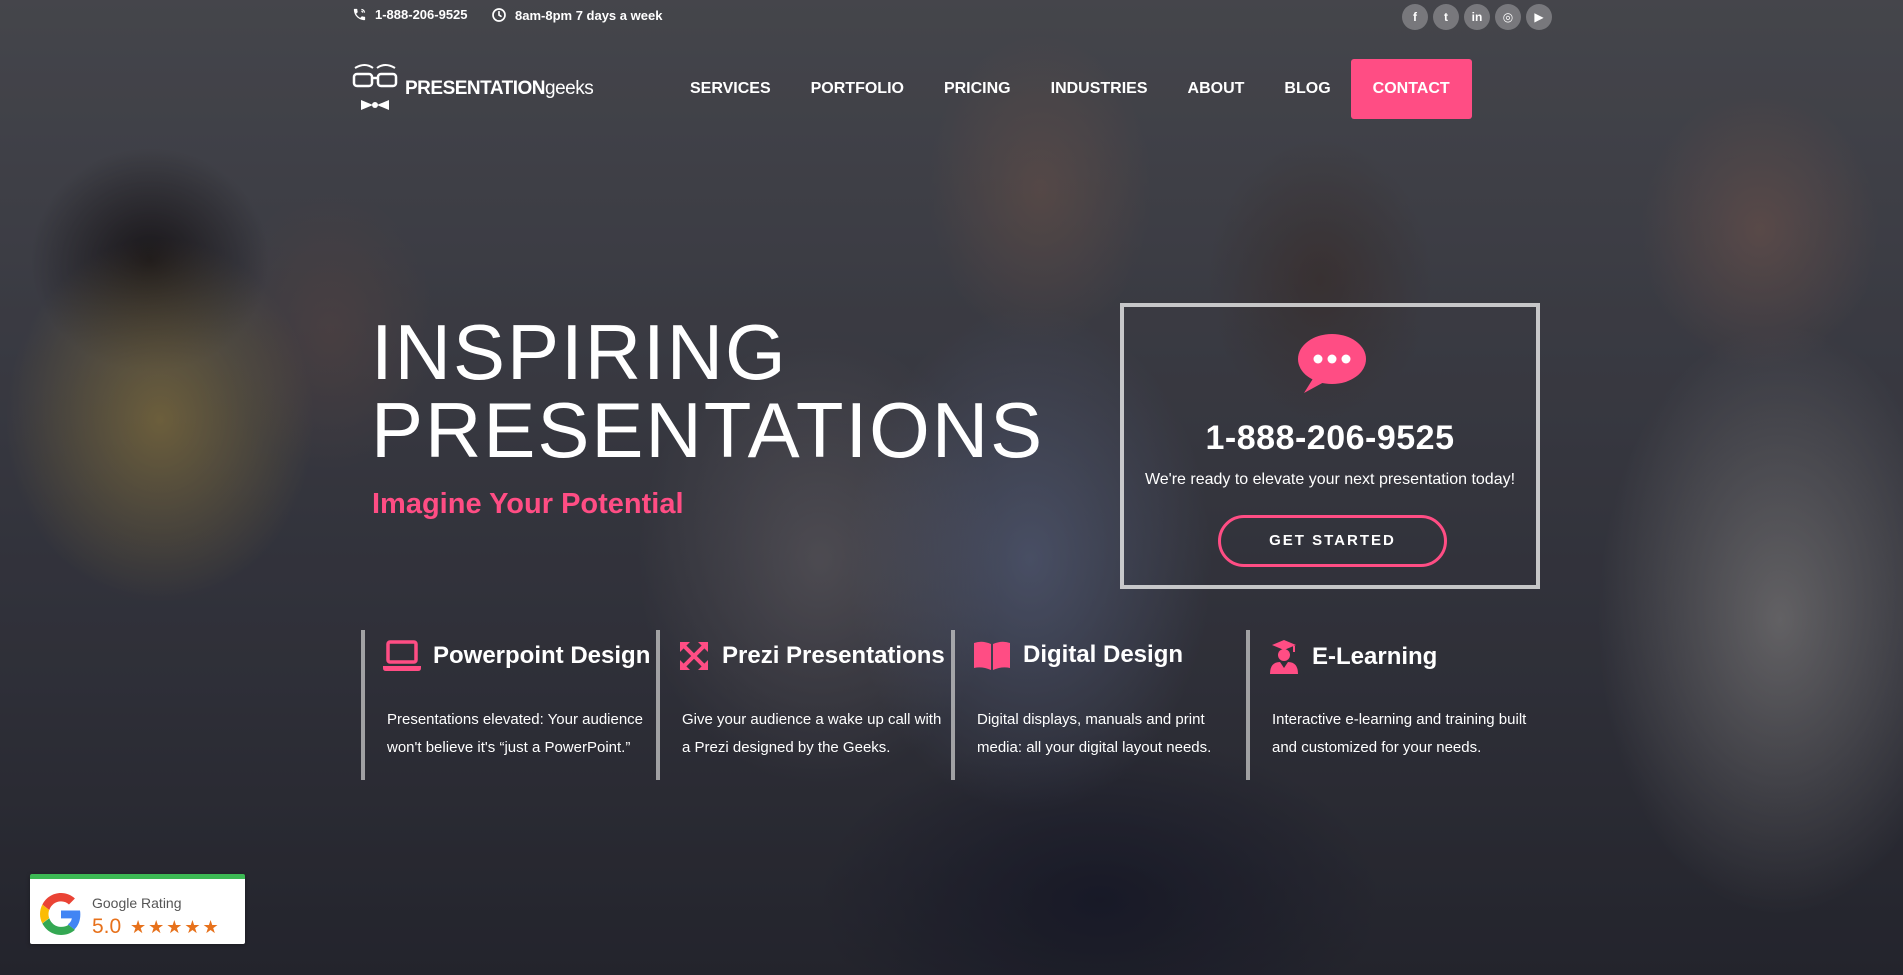 This screenshot has height=975, width=1903. I want to click on nav-portfolio: PORTFOLIO, so click(857, 89).